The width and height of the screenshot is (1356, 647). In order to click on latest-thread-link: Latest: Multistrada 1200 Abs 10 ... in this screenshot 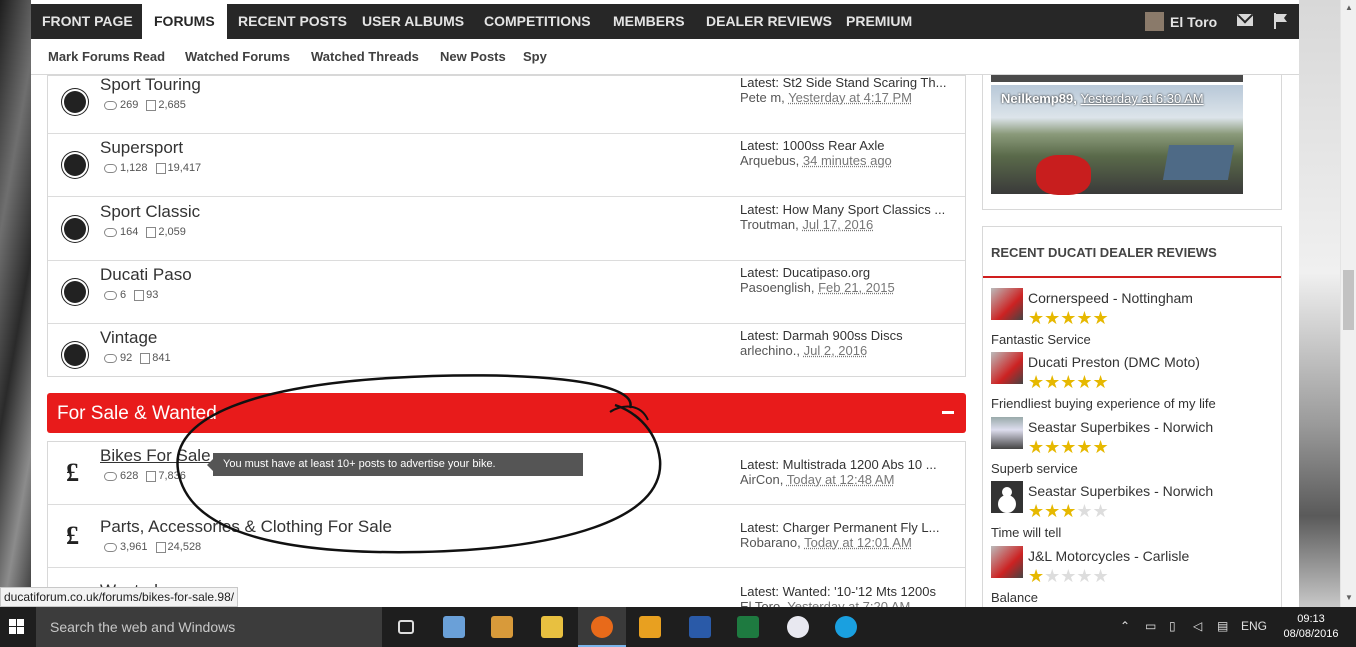, I will do `click(847, 464)`.